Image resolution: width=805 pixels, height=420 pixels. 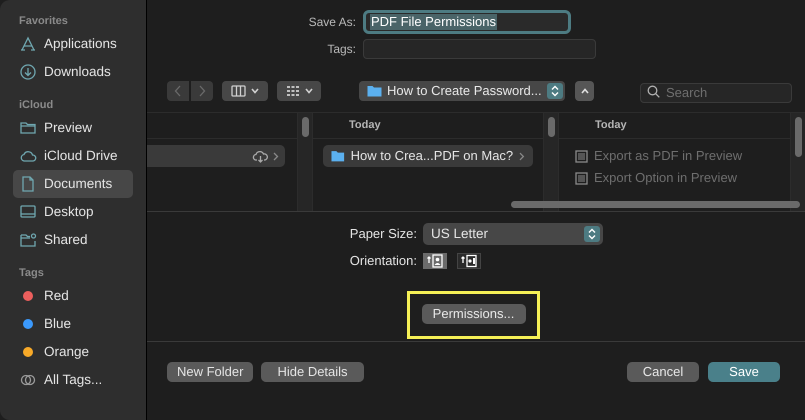 I want to click on sidebar-item: iCloud Drive, so click(x=73, y=156).